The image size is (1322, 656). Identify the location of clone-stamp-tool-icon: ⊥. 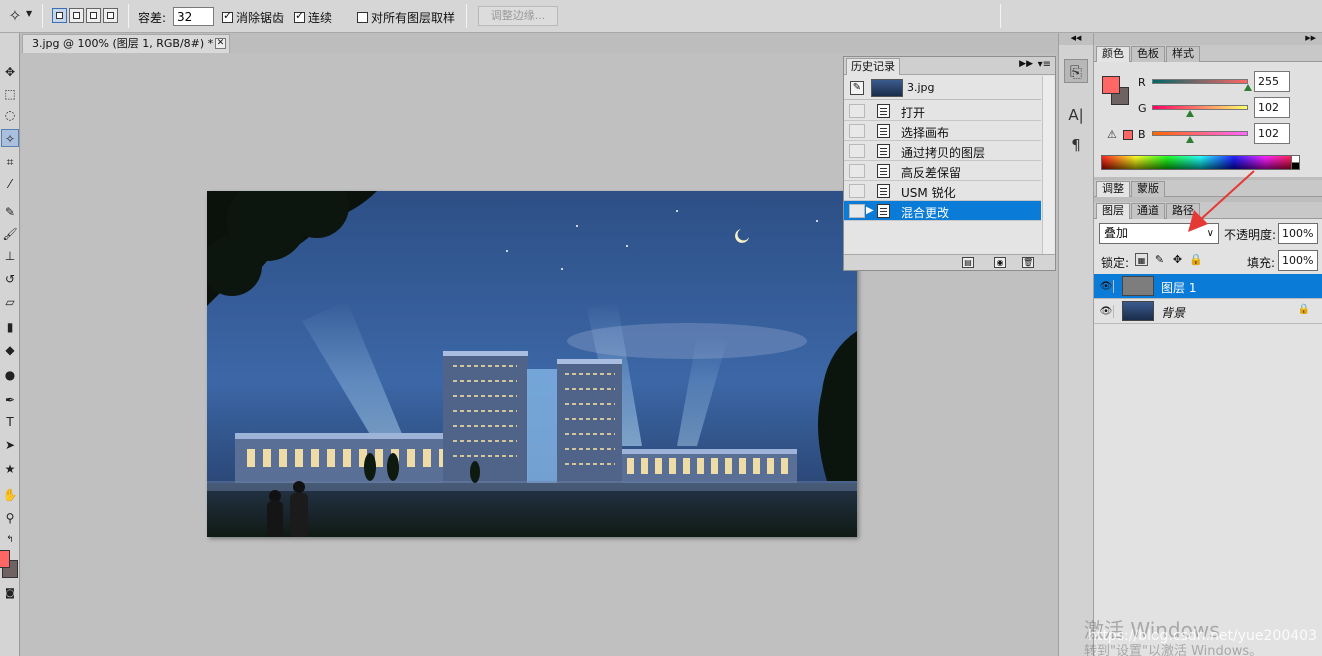
(10, 256).